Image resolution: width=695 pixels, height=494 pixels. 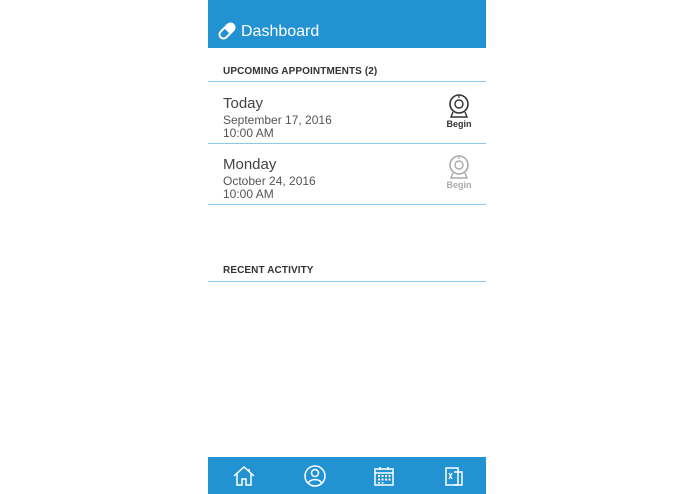 I want to click on tab-profile, so click(x=315, y=476).